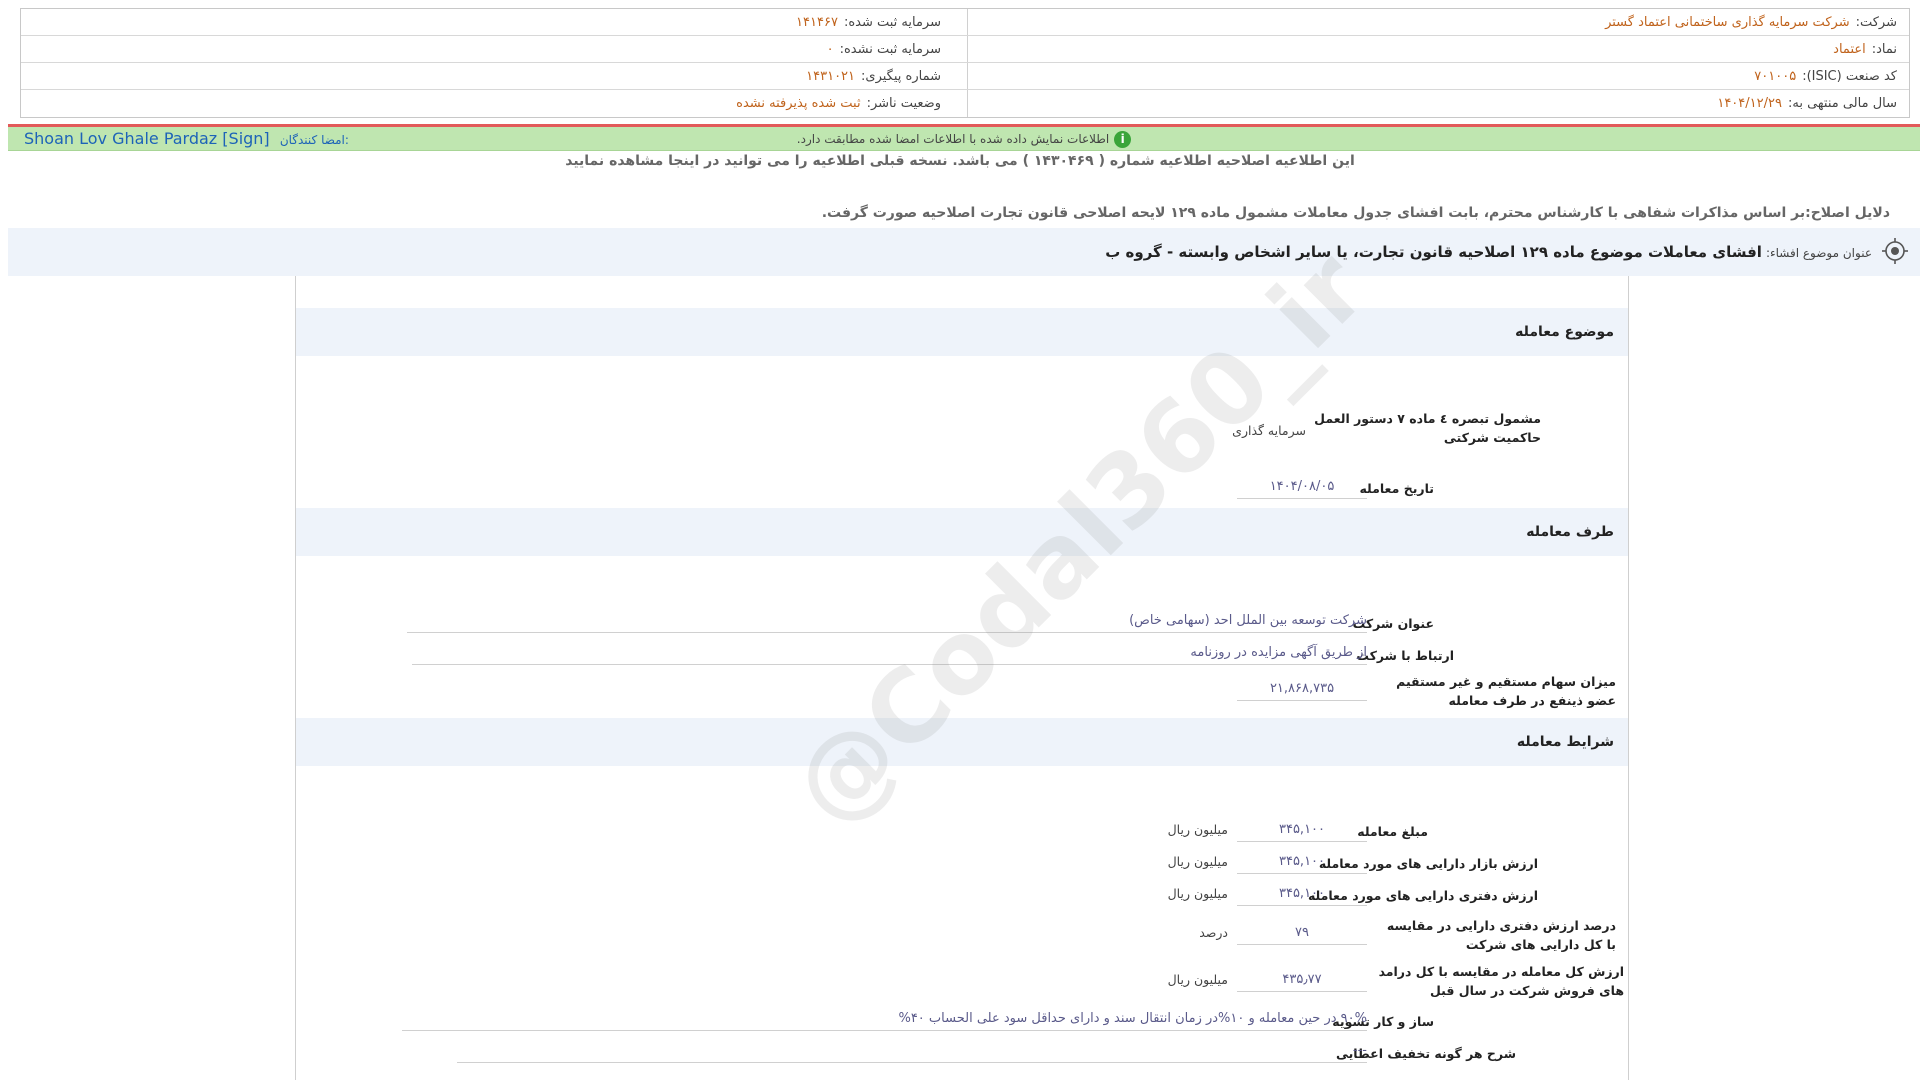 The image size is (1920, 1080). What do you see at coordinates (1197, 979) in the screenshot?
I see `total-value-unit: میلیون ریال` at bounding box center [1197, 979].